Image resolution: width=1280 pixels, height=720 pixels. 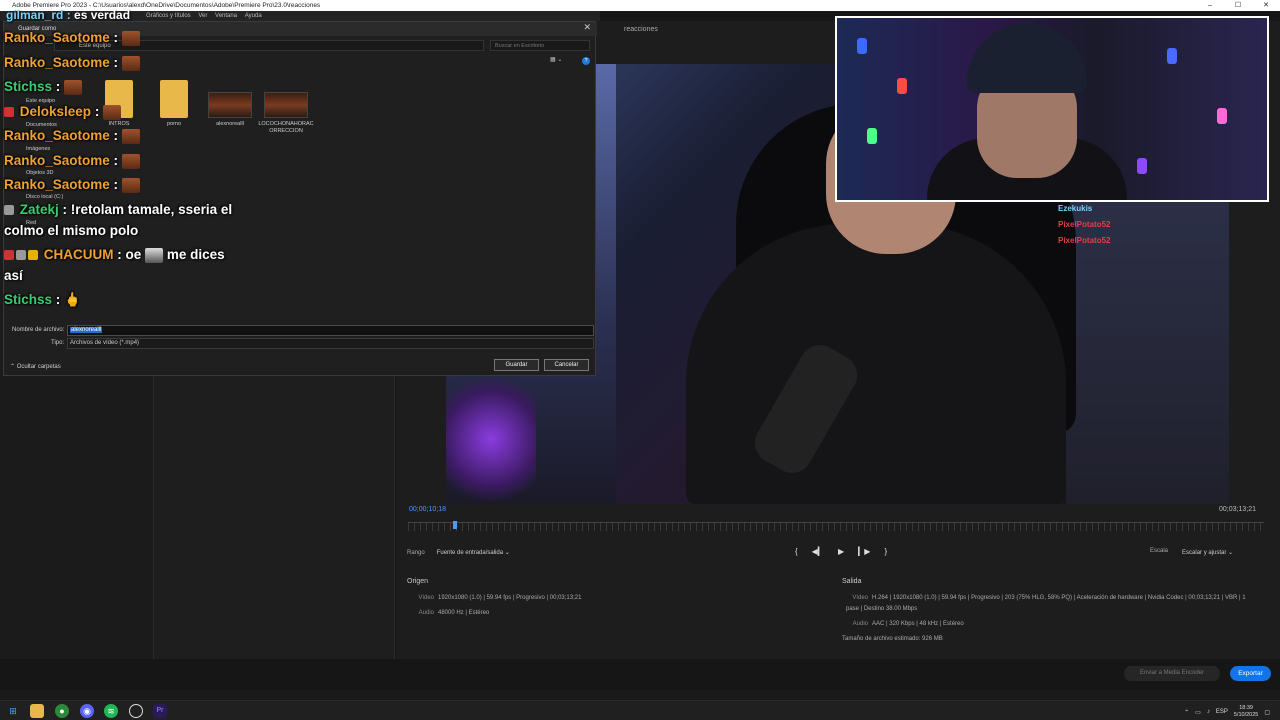 I want to click on clock-date: 5/10/2025, so click(x=1246, y=715).